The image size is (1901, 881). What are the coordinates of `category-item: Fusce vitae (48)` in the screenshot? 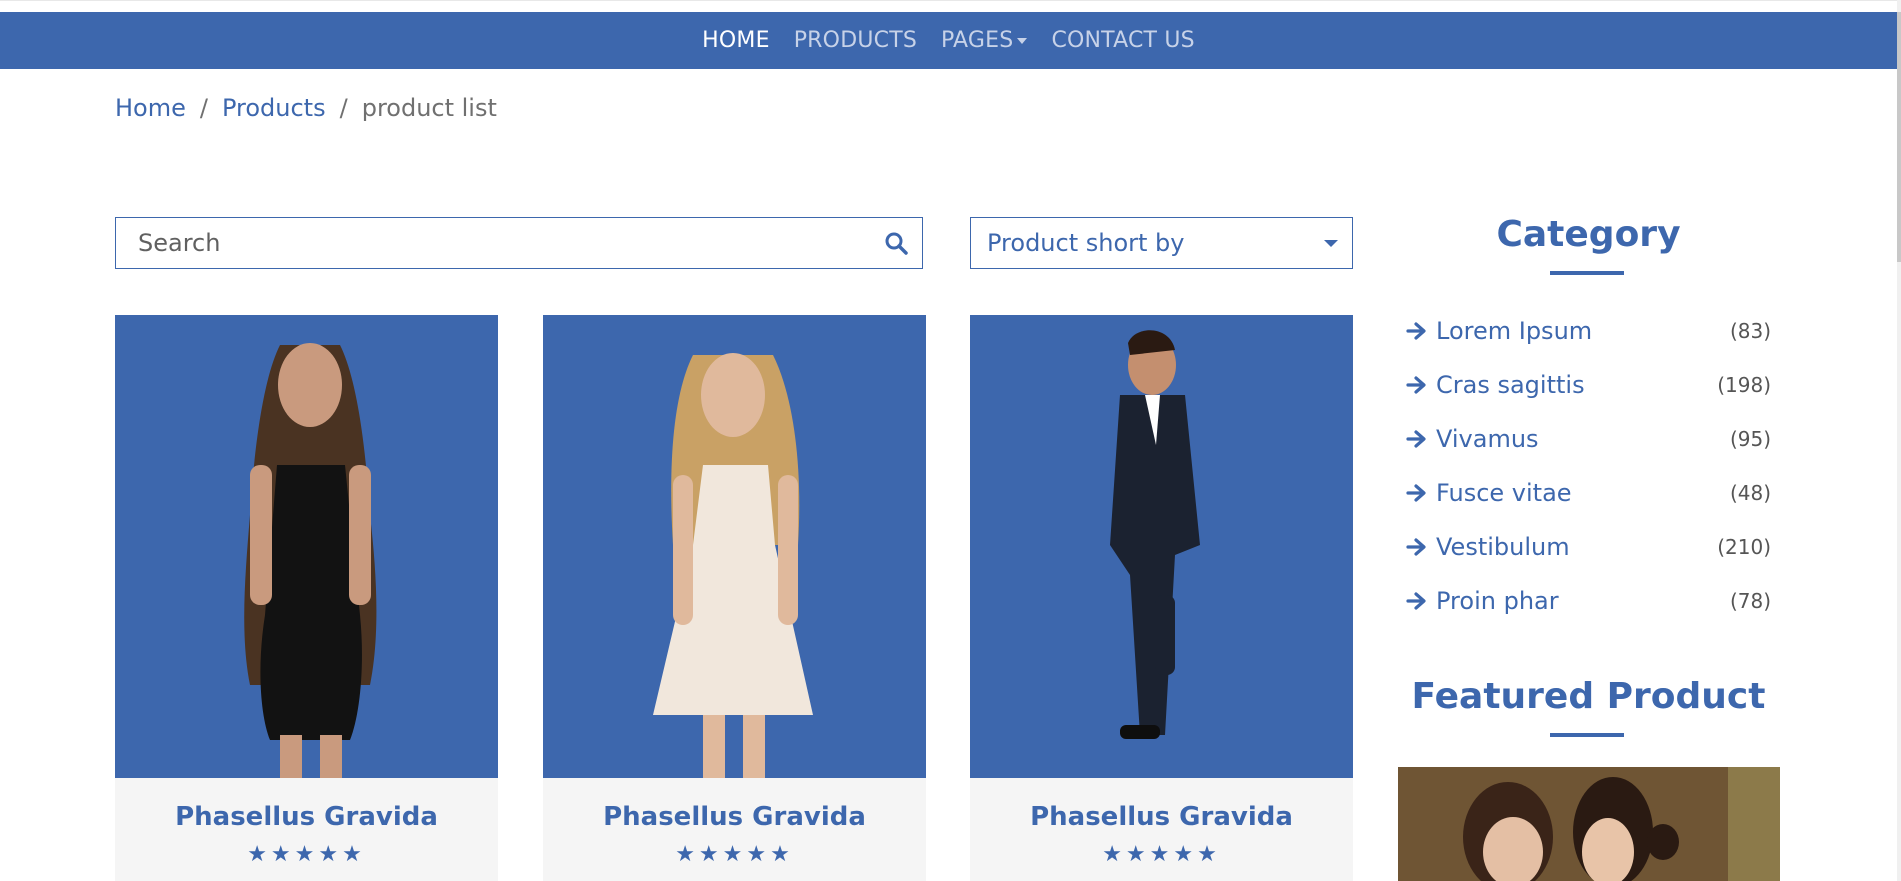 It's located at (1588, 493).